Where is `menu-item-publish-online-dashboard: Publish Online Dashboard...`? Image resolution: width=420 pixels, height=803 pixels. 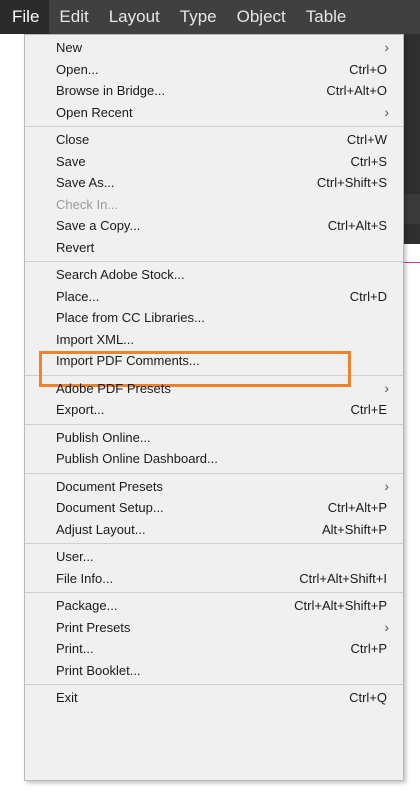 menu-item-publish-online-dashboard: Publish Online Dashboard... is located at coordinates (214, 459).